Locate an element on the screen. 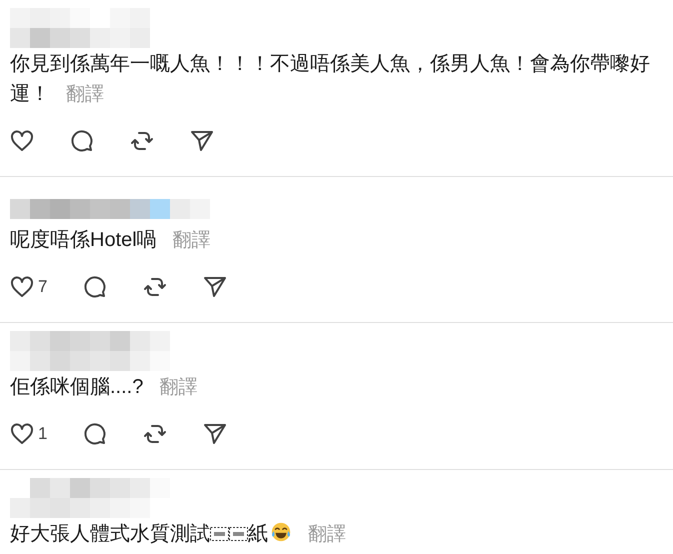 Image resolution: width=673 pixels, height=554 pixels. like-count: 7 is located at coordinates (43, 287).